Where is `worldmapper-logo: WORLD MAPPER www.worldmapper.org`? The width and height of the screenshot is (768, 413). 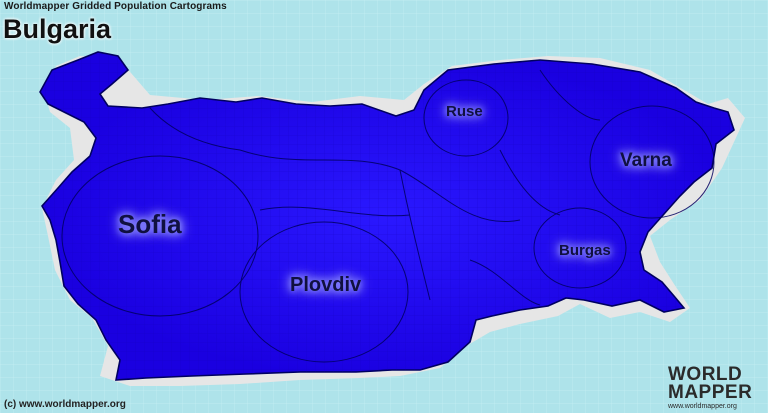 worldmapper-logo: WORLD MAPPER www.worldmapper.org is located at coordinates (716, 387).